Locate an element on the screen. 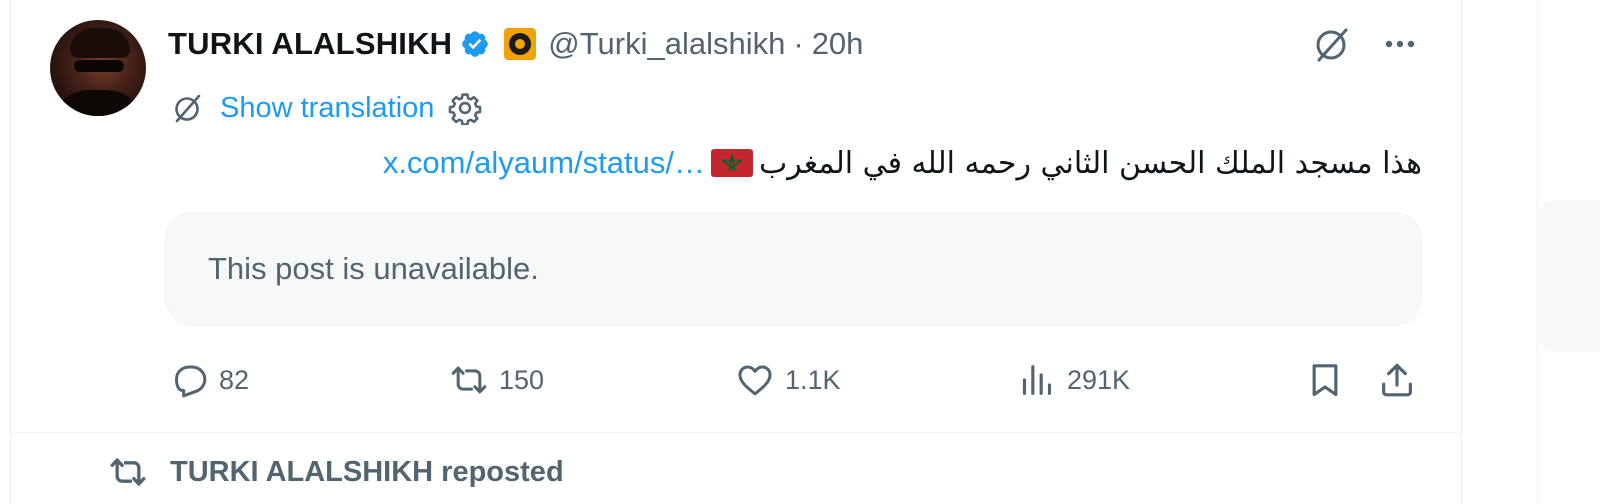 The height and width of the screenshot is (504, 1600). heart-icon is located at coordinates (755, 380).